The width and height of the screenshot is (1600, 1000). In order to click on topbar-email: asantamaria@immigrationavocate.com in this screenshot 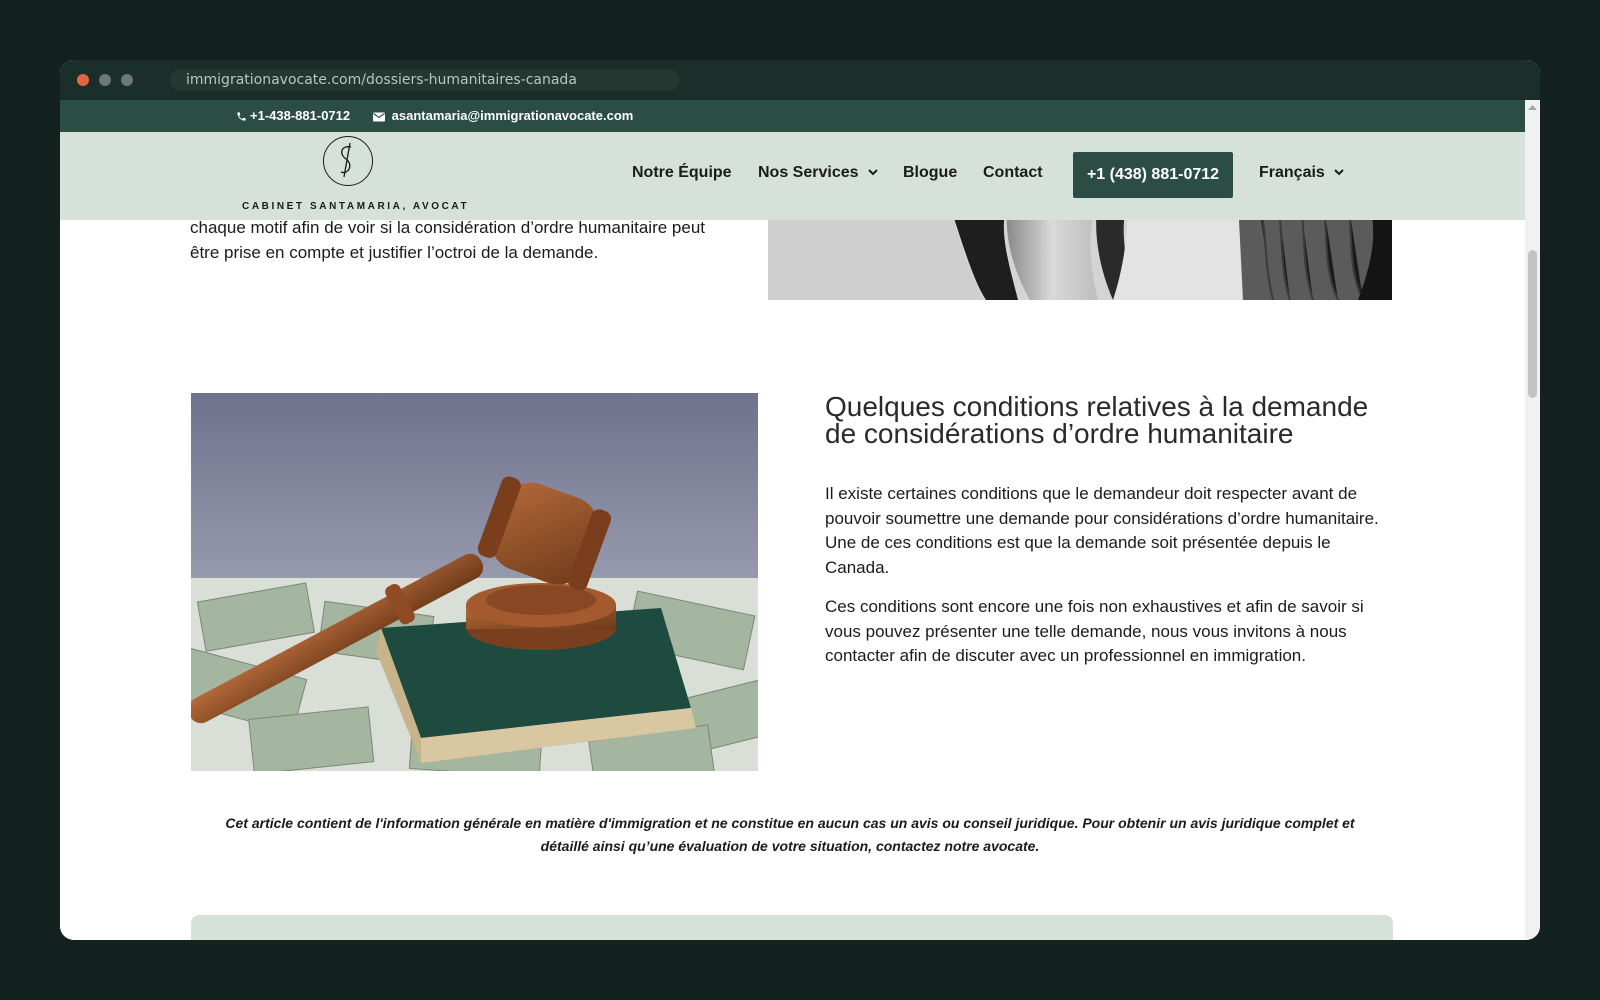, I will do `click(512, 115)`.